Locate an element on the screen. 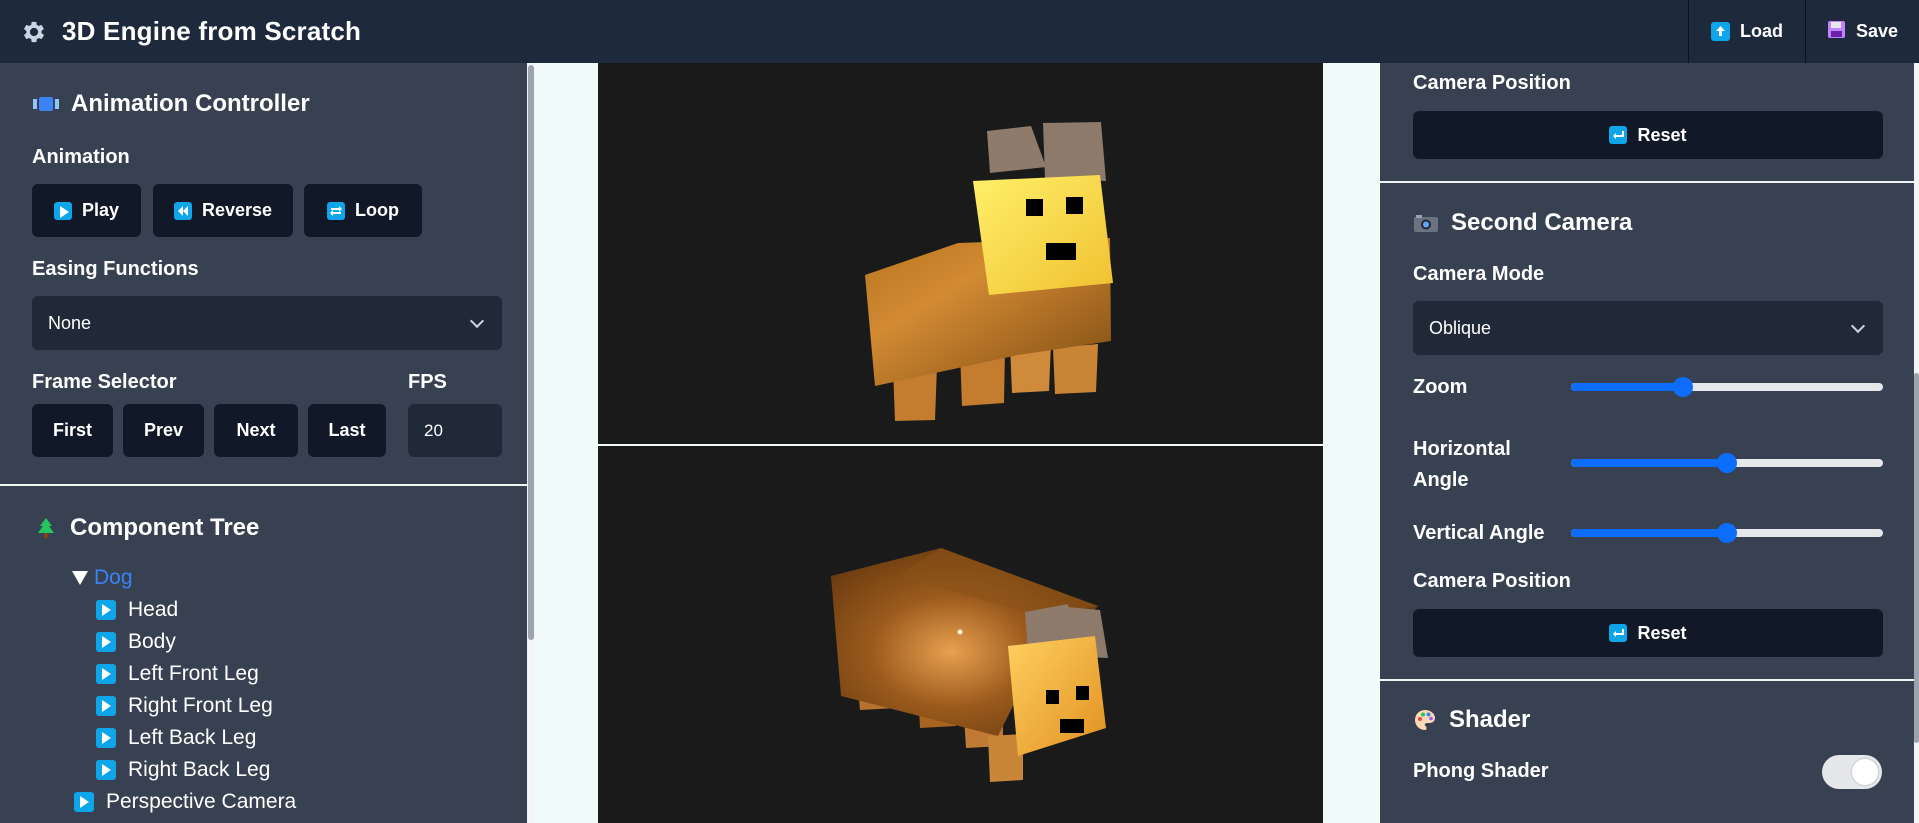  vertical-angle-slider is located at coordinates (1727, 533).